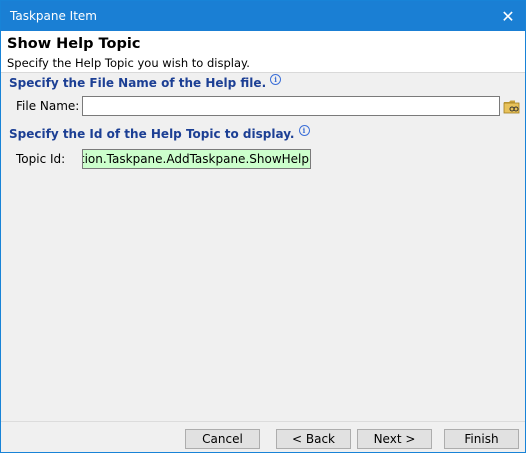 The height and width of the screenshot is (453, 526). What do you see at coordinates (222, 439) in the screenshot?
I see `cancel-button: Cancel` at bounding box center [222, 439].